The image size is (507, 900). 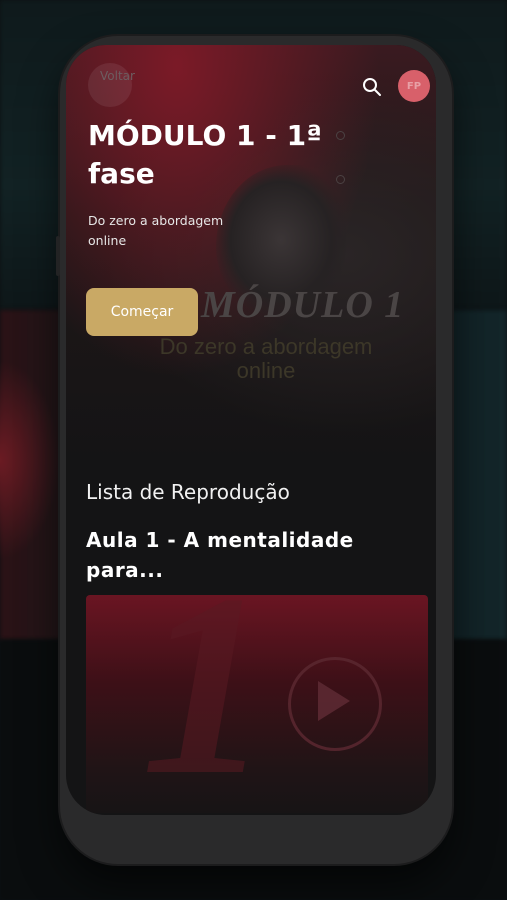 What do you see at coordinates (303, 305) in the screenshot?
I see `hero-art-title: MÓDULO 1` at bounding box center [303, 305].